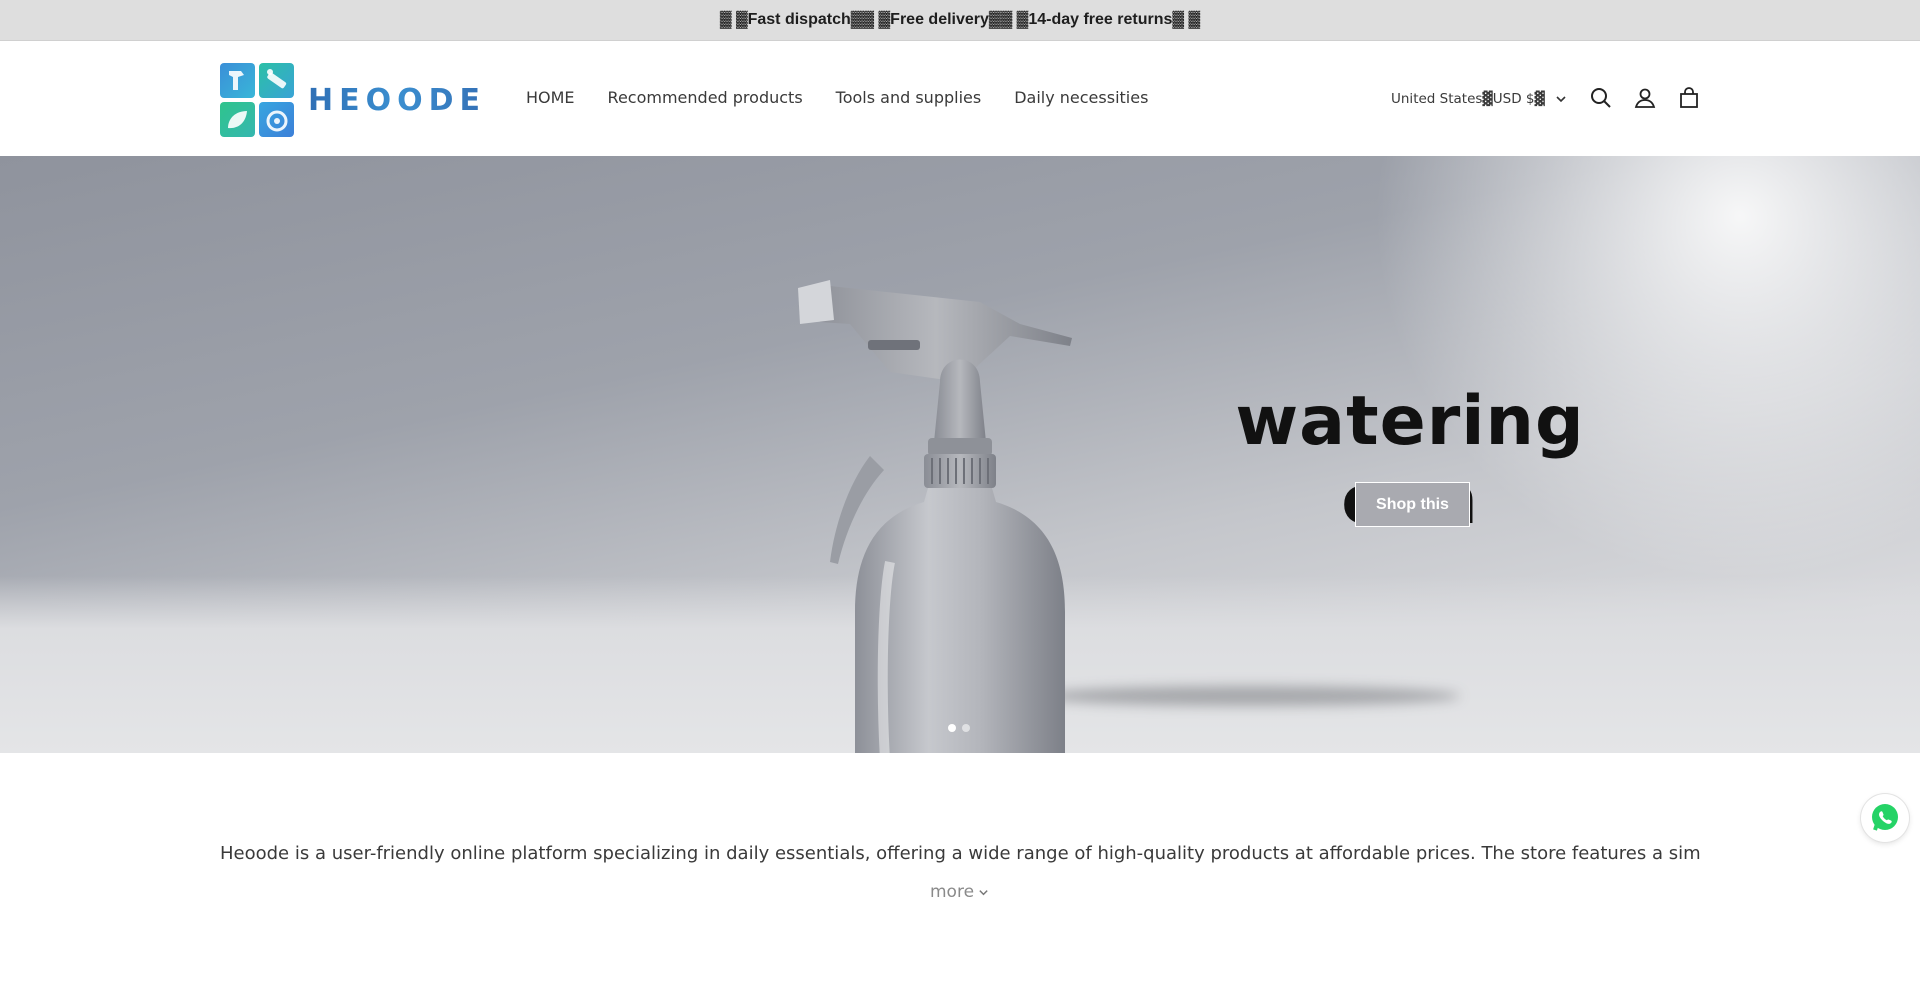  I want to click on logo-mark-icon, so click(257, 100).